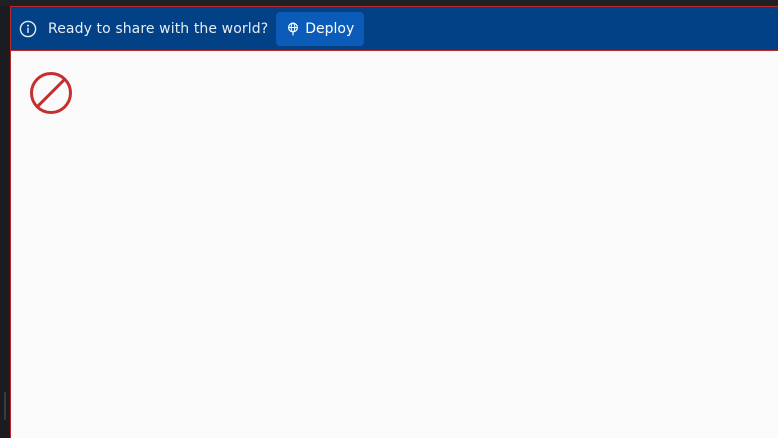  What do you see at coordinates (293, 28) in the screenshot?
I see `globe-pin-icon` at bounding box center [293, 28].